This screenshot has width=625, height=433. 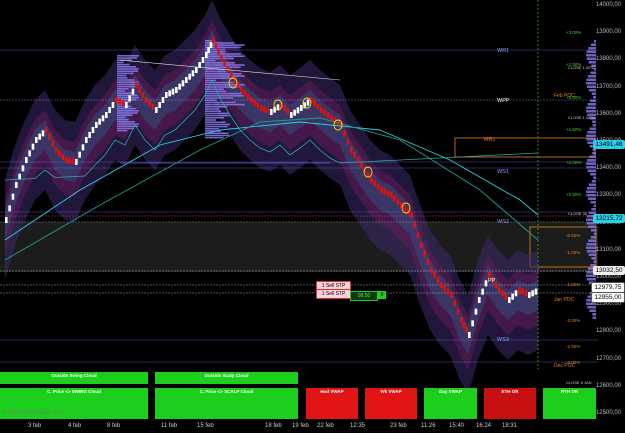 I want to click on sell-stop-order: 1 Sell STP, so click(x=333, y=294).